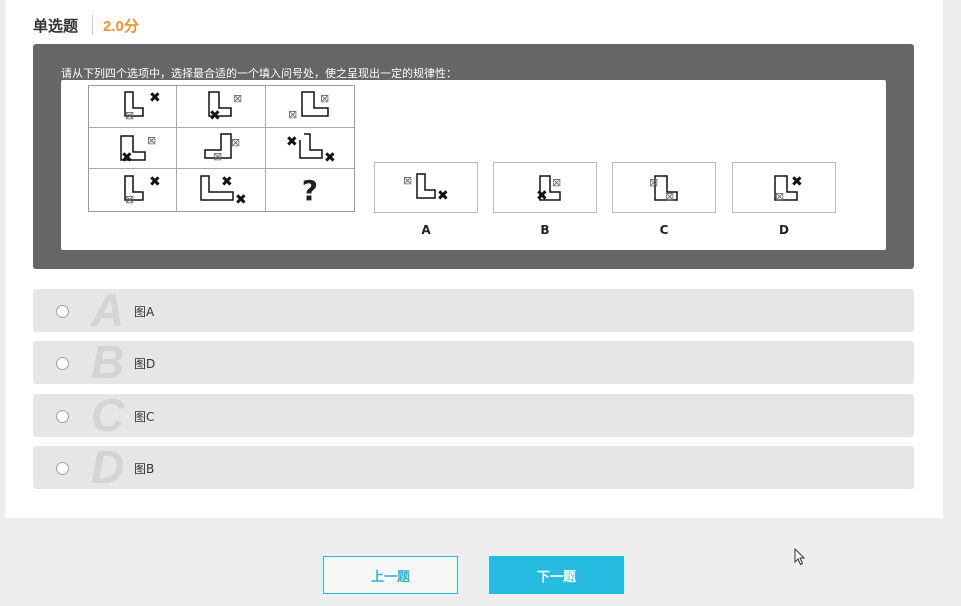 The width and height of the screenshot is (961, 606). I want to click on choice-label-a: A, so click(426, 230).